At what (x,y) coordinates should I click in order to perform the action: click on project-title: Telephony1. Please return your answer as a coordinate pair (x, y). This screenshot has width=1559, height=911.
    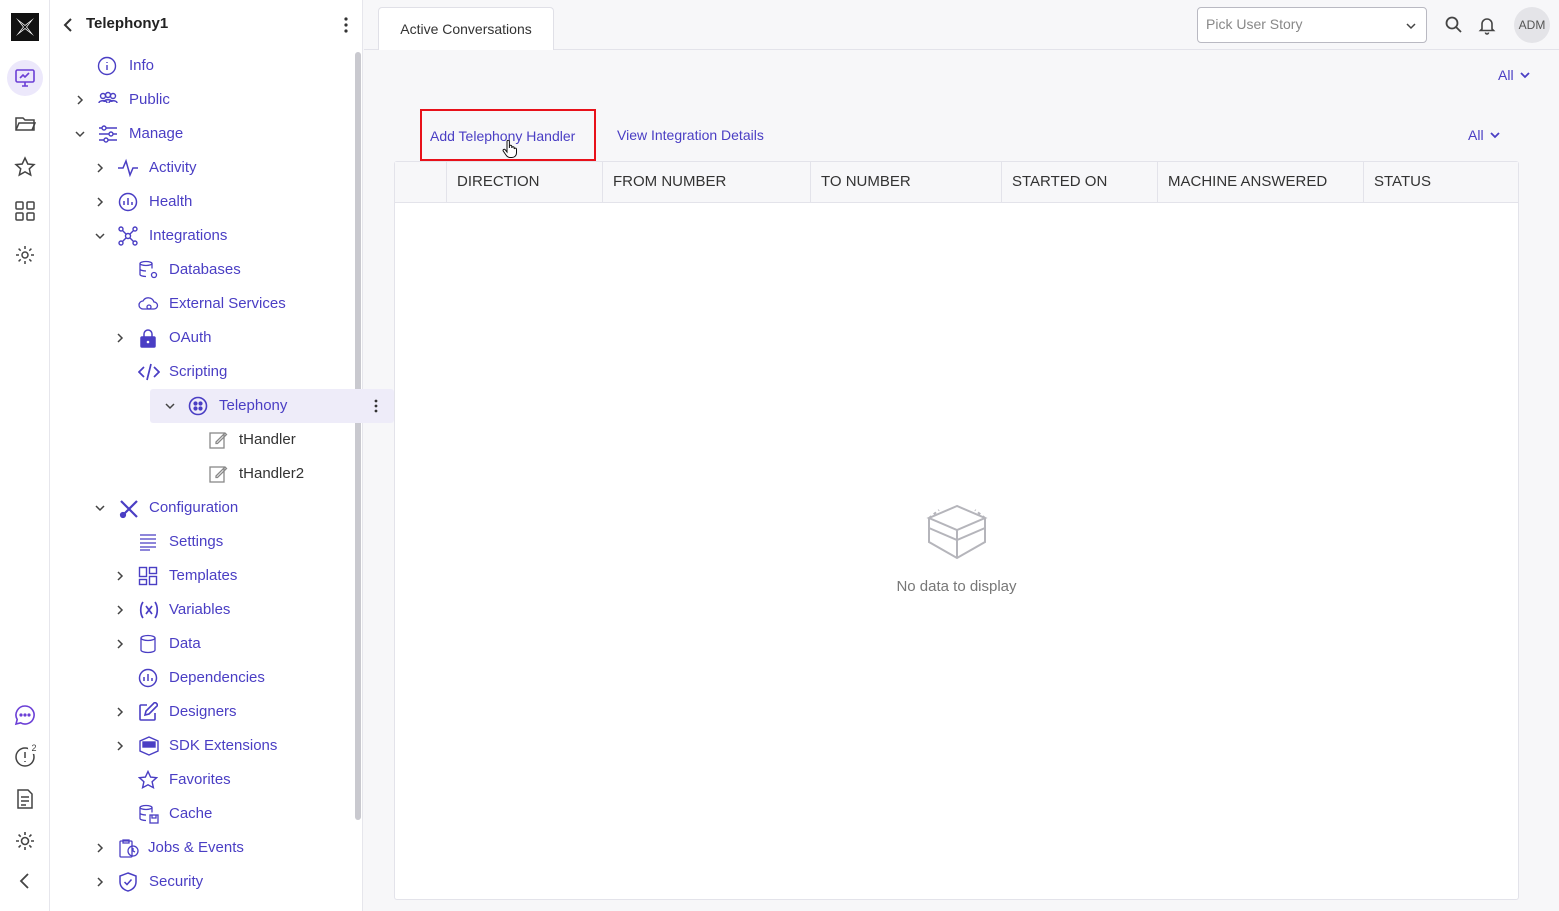
    Looking at the image, I should click on (127, 23).